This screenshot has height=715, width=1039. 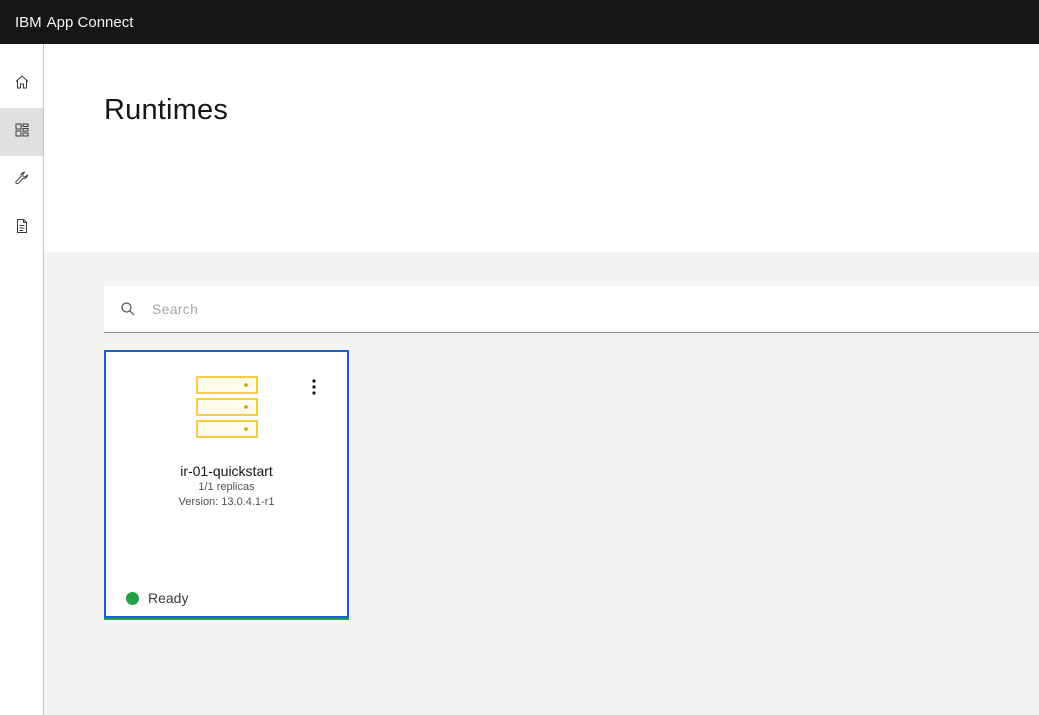 What do you see at coordinates (22, 379) in the screenshot?
I see `side-navigation` at bounding box center [22, 379].